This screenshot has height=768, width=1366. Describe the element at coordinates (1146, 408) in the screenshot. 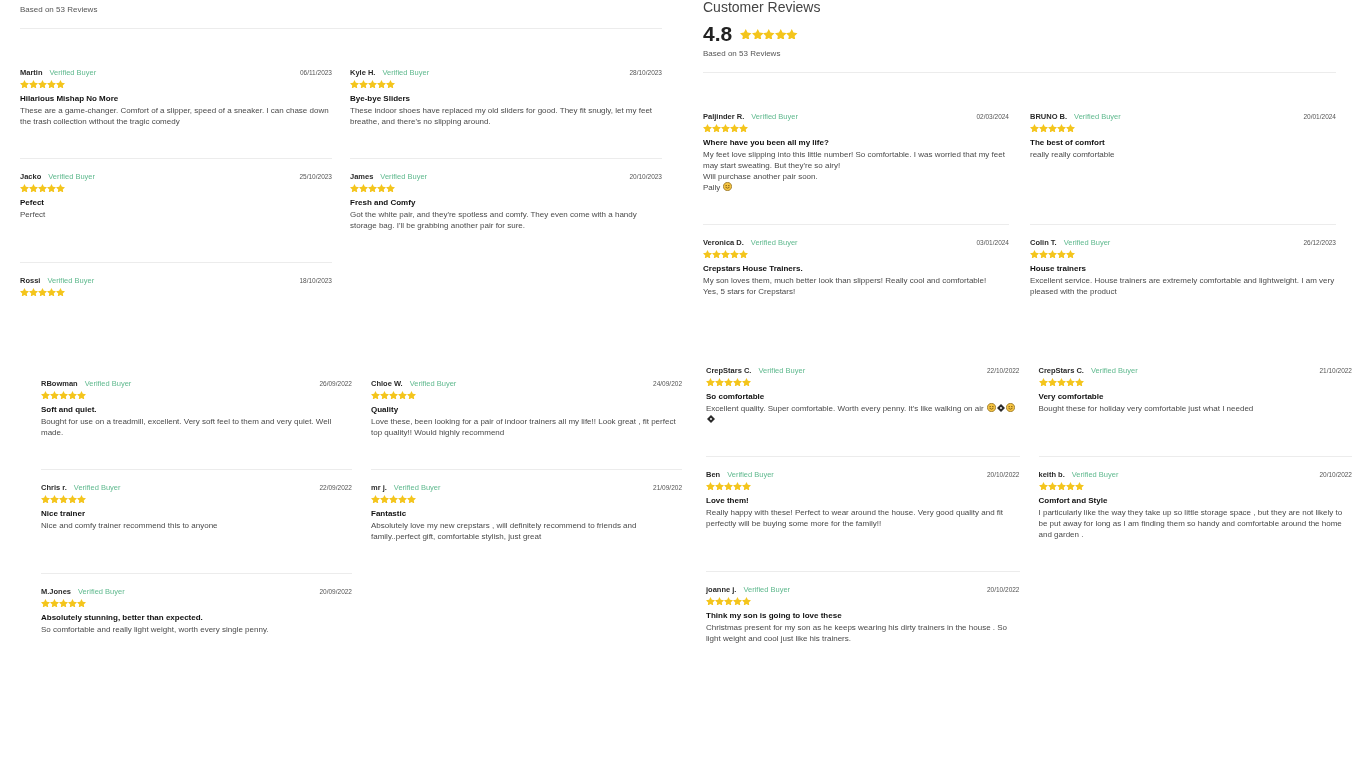

I see `review-text: Bought these for holiday very comfortable just what I needed` at that location.